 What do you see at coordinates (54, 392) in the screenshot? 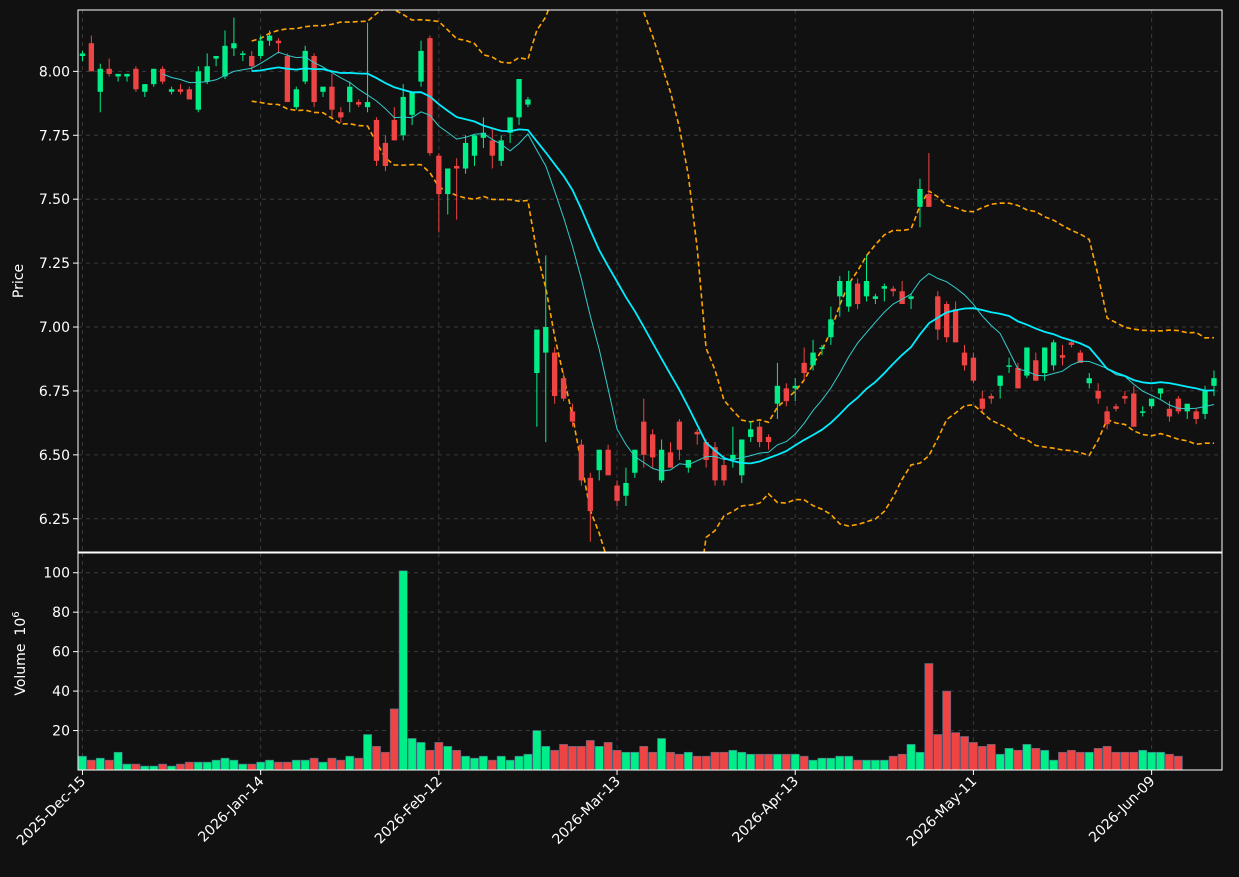
I see `price-tick-label: 6.75` at bounding box center [54, 392].